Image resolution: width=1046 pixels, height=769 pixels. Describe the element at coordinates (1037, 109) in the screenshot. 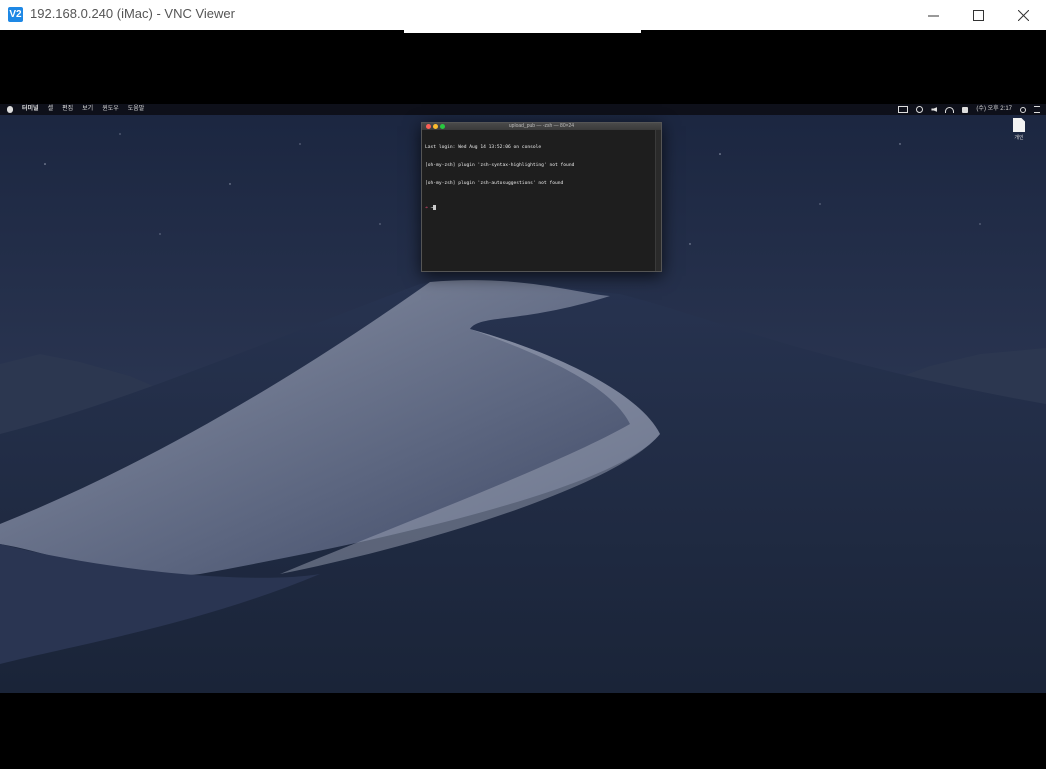

I see `notification-center-icon` at that location.